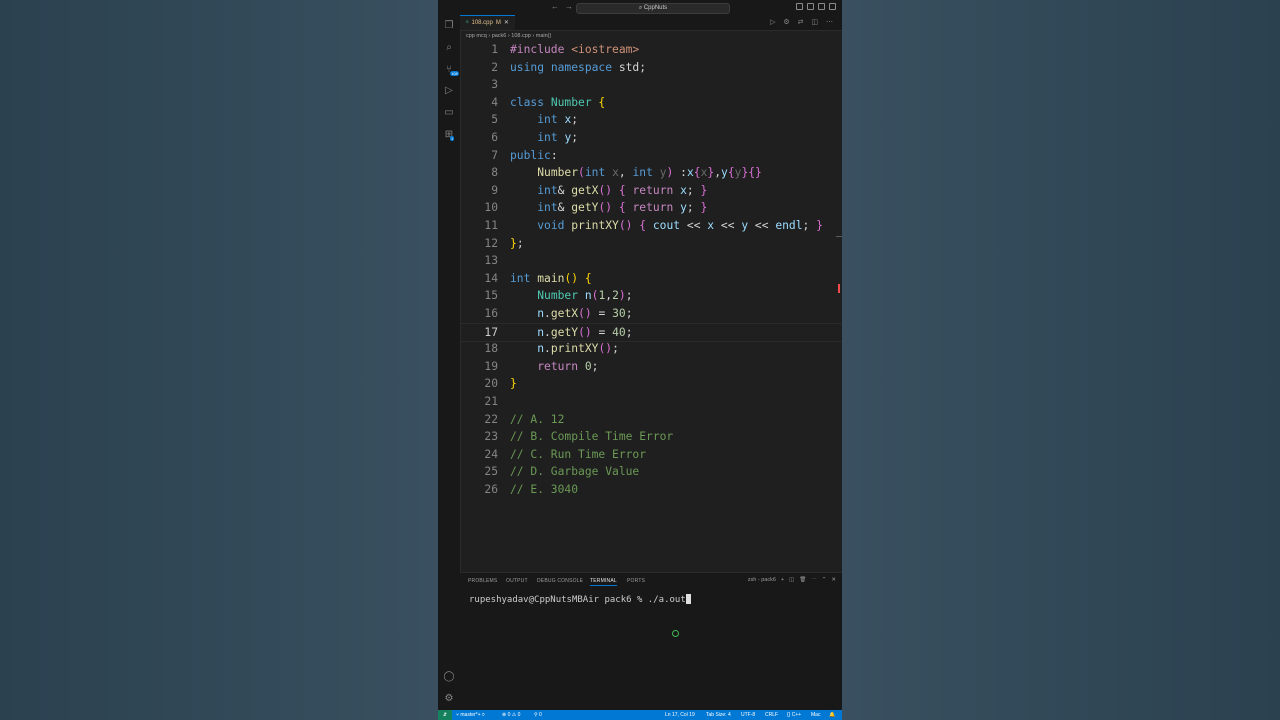  What do you see at coordinates (651, 68) in the screenshot?
I see `code-line: 2 using namespace std;` at bounding box center [651, 68].